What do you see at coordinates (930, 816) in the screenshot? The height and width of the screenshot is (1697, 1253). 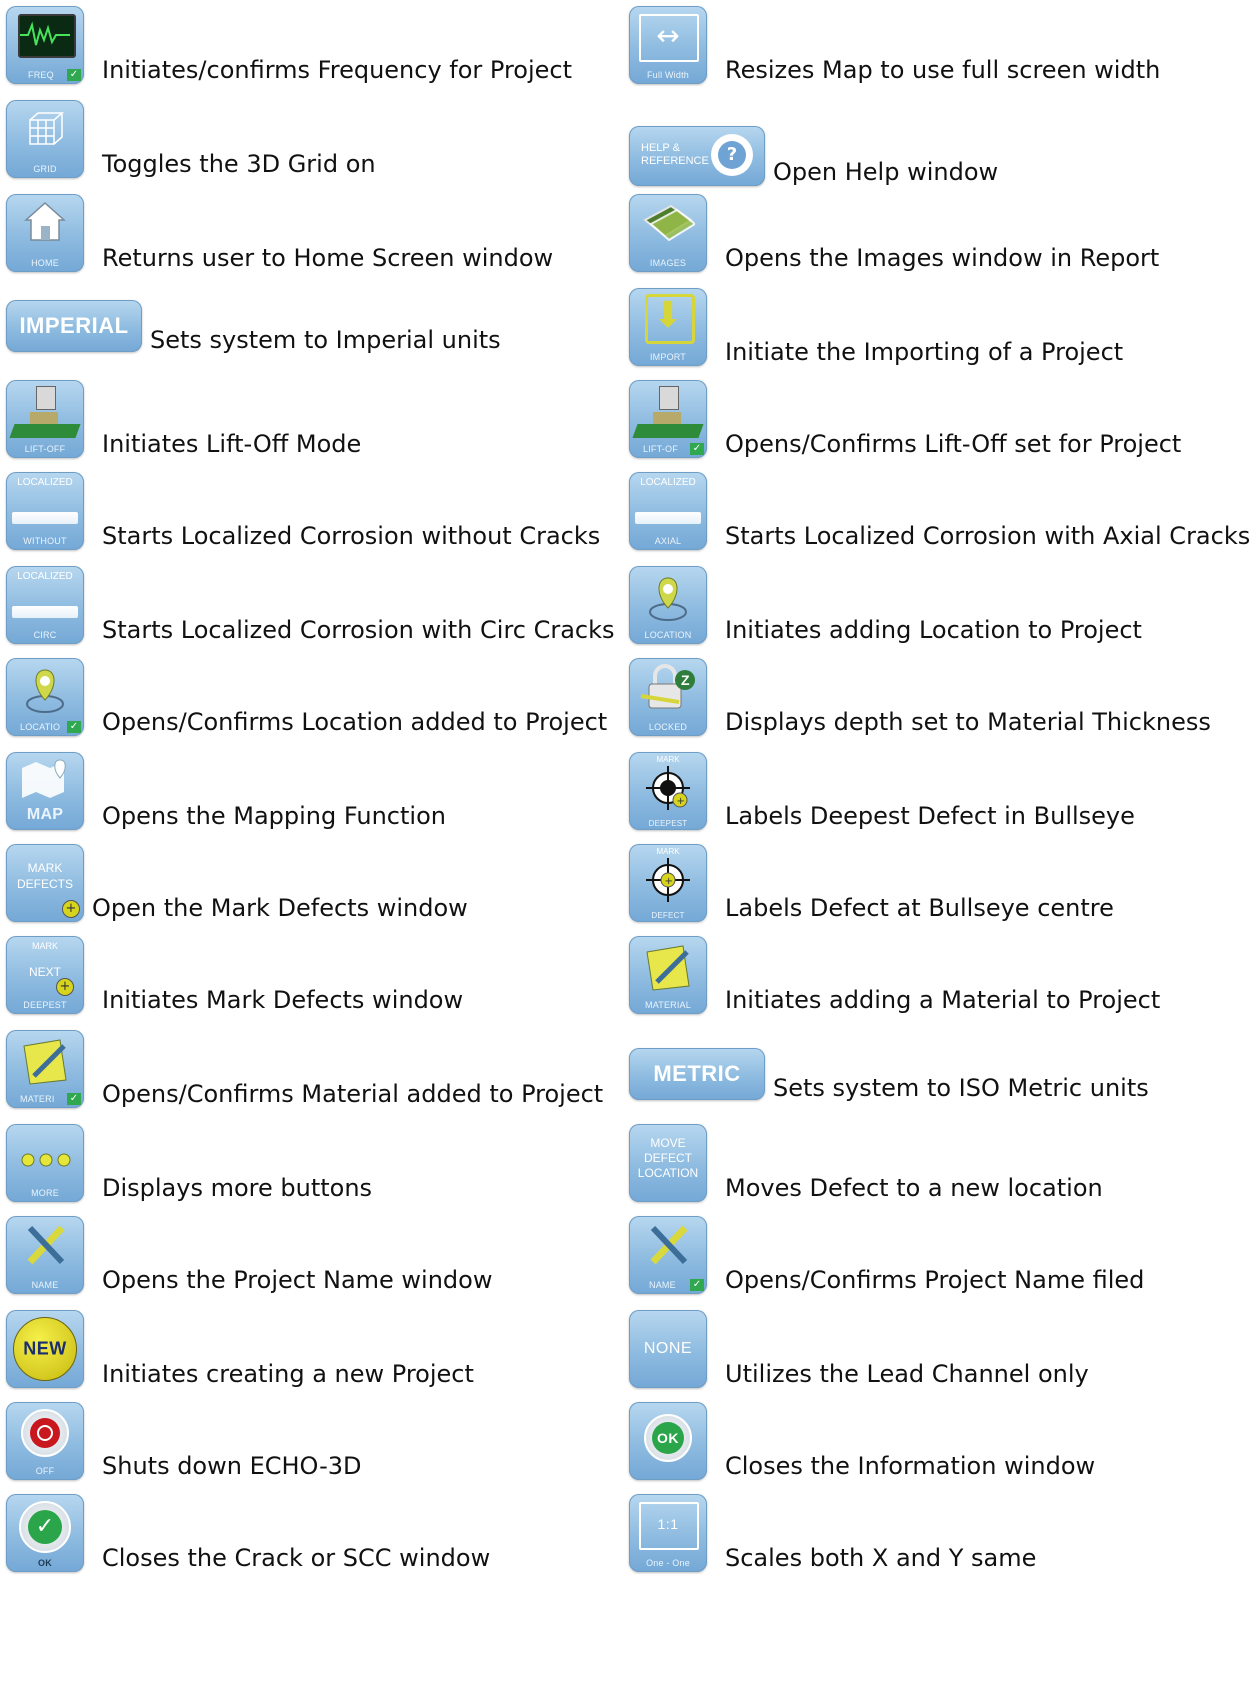 I see `row-description: Labels Deepest Defect in Bullseye` at bounding box center [930, 816].